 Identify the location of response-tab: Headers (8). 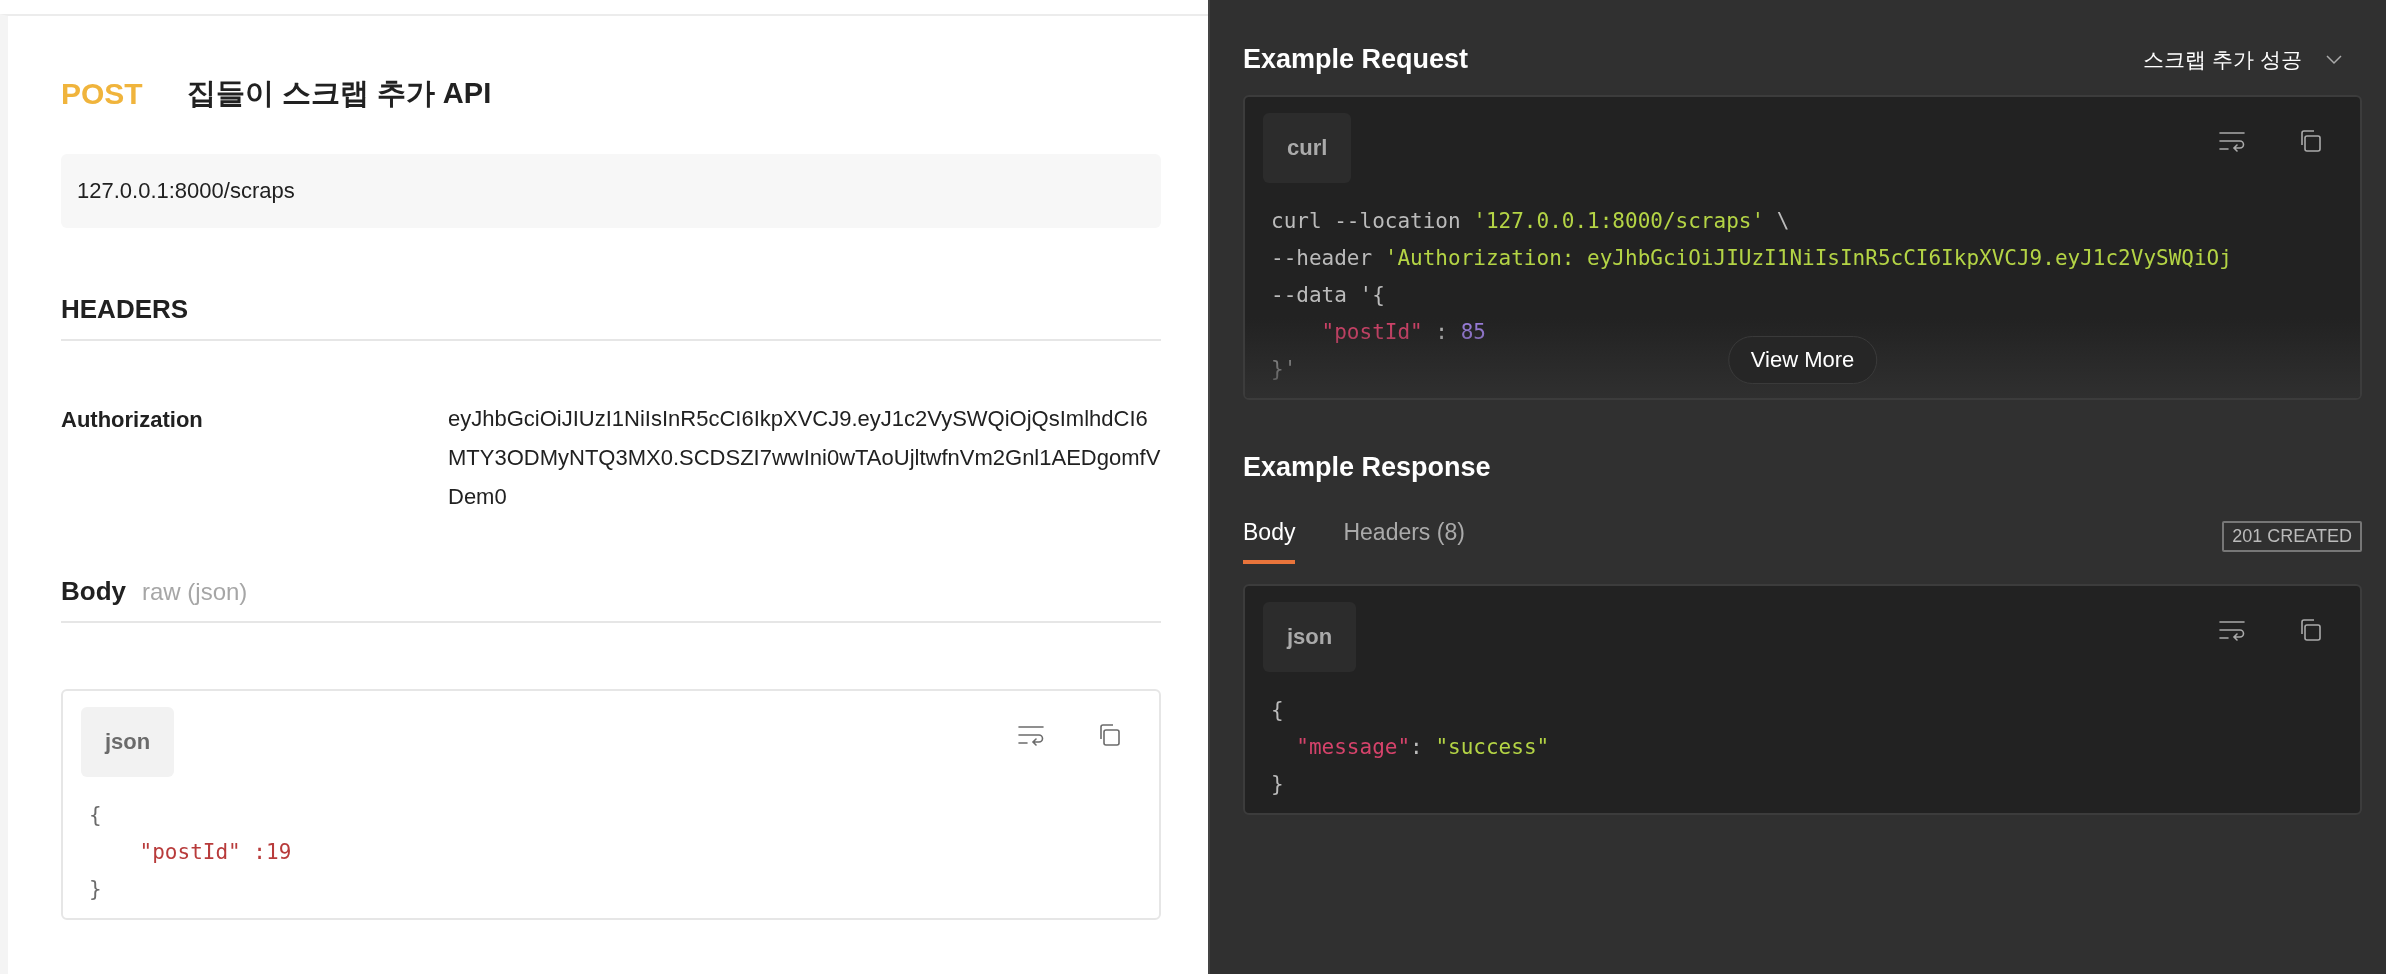
(1404, 541).